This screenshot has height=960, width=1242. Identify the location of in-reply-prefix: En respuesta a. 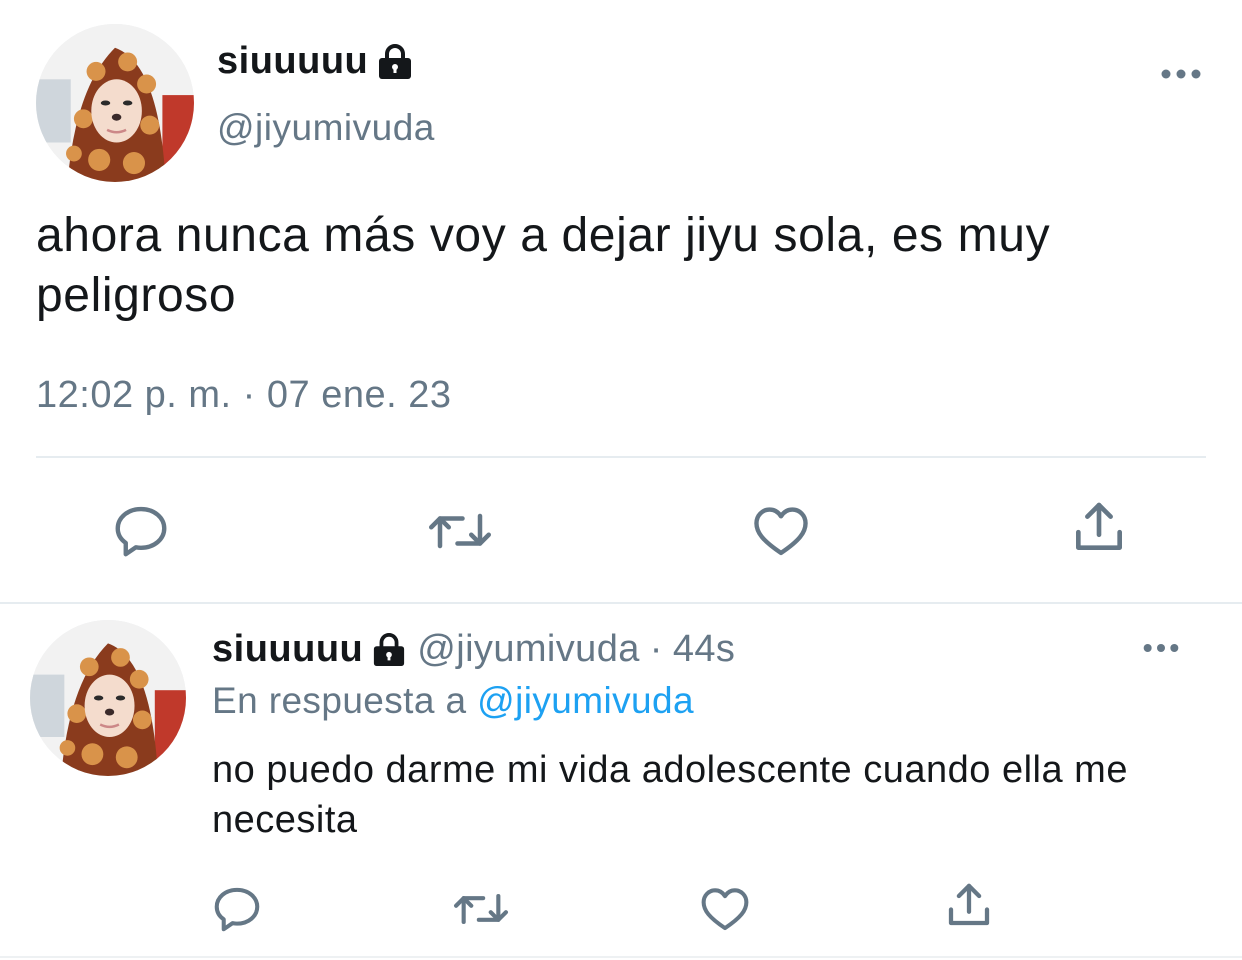
(339, 700).